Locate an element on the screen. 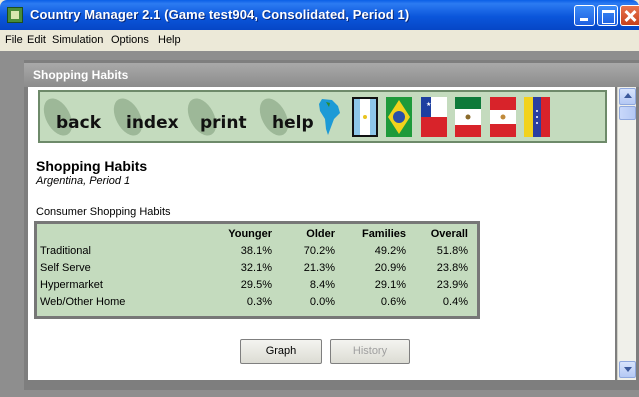 This screenshot has width=639, height=397. table-cell: 70.2% is located at coordinates (319, 251).